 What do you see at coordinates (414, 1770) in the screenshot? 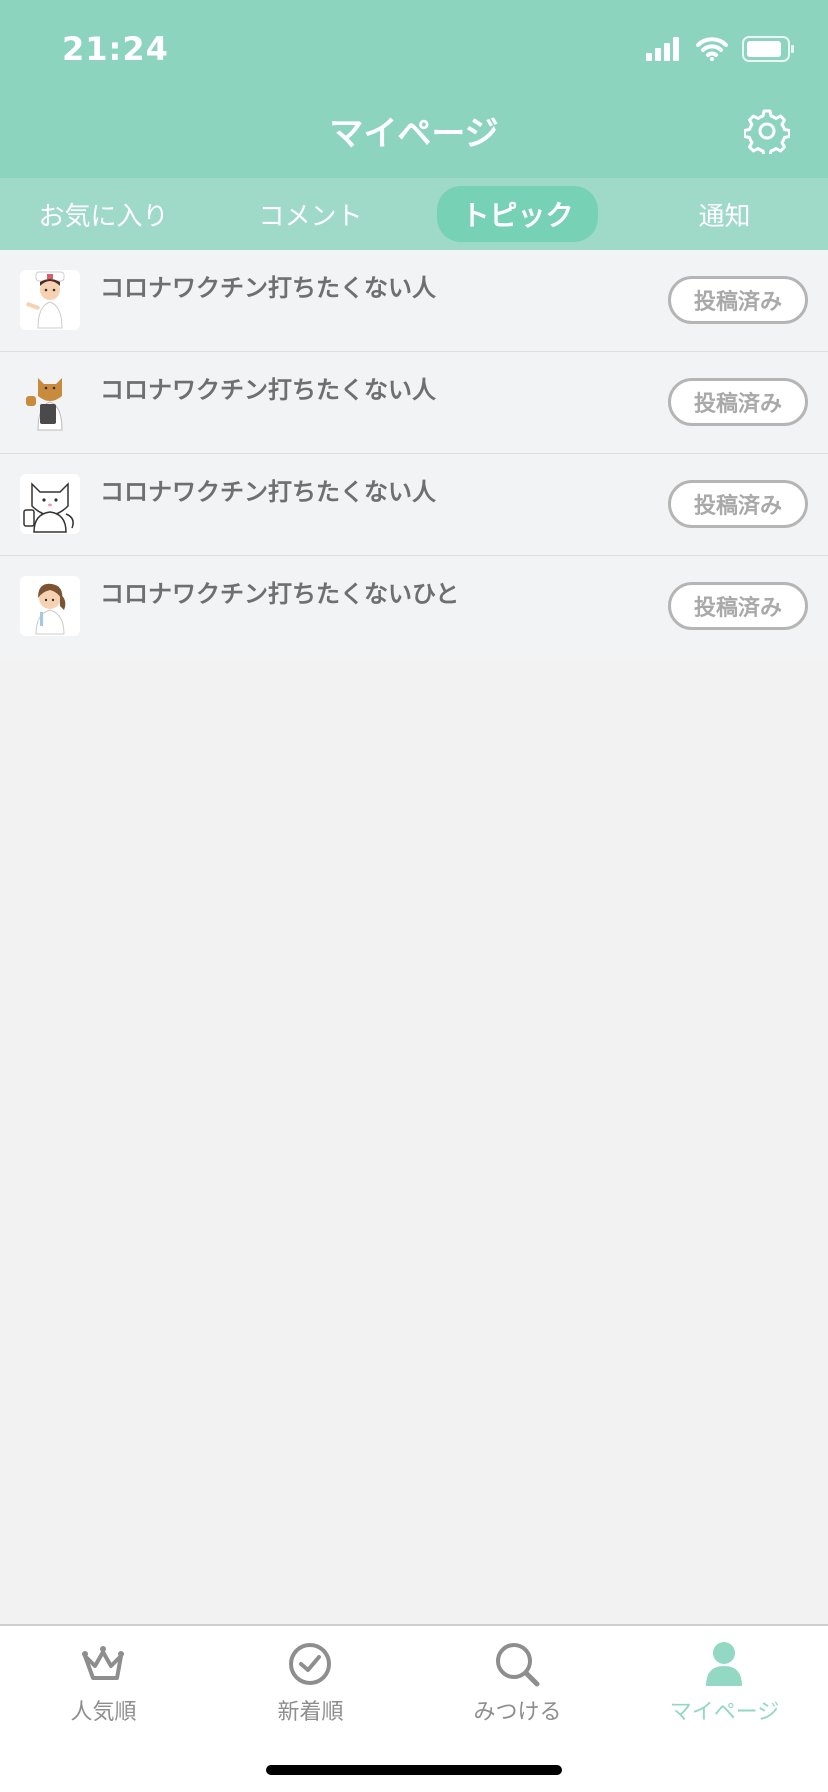
I see `home-indicator` at bounding box center [414, 1770].